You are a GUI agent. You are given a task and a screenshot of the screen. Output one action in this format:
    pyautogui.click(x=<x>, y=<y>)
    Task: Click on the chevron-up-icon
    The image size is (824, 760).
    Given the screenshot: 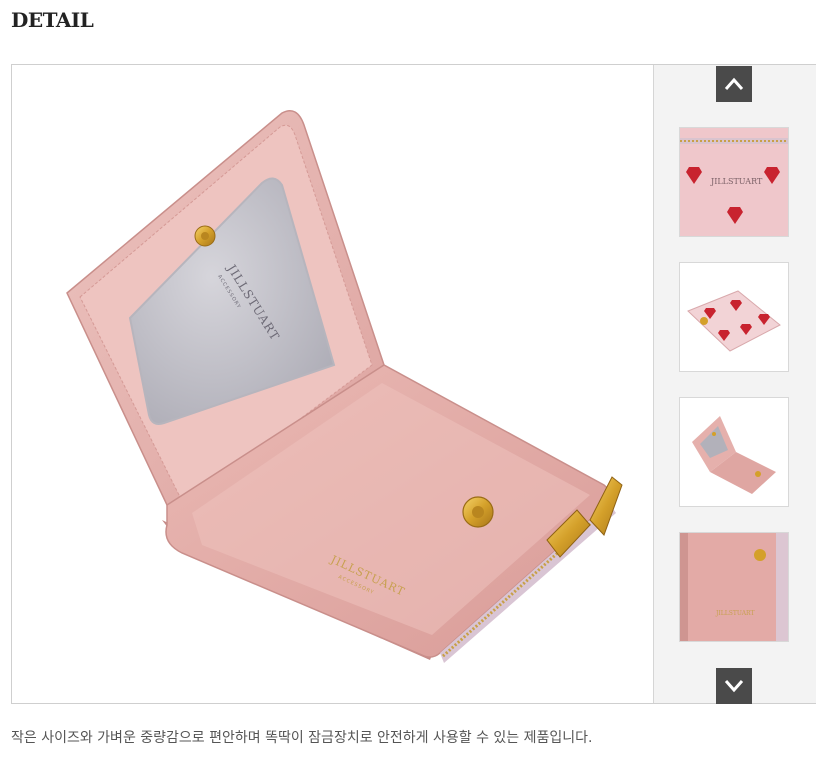 What is the action you would take?
    pyautogui.click(x=734, y=83)
    